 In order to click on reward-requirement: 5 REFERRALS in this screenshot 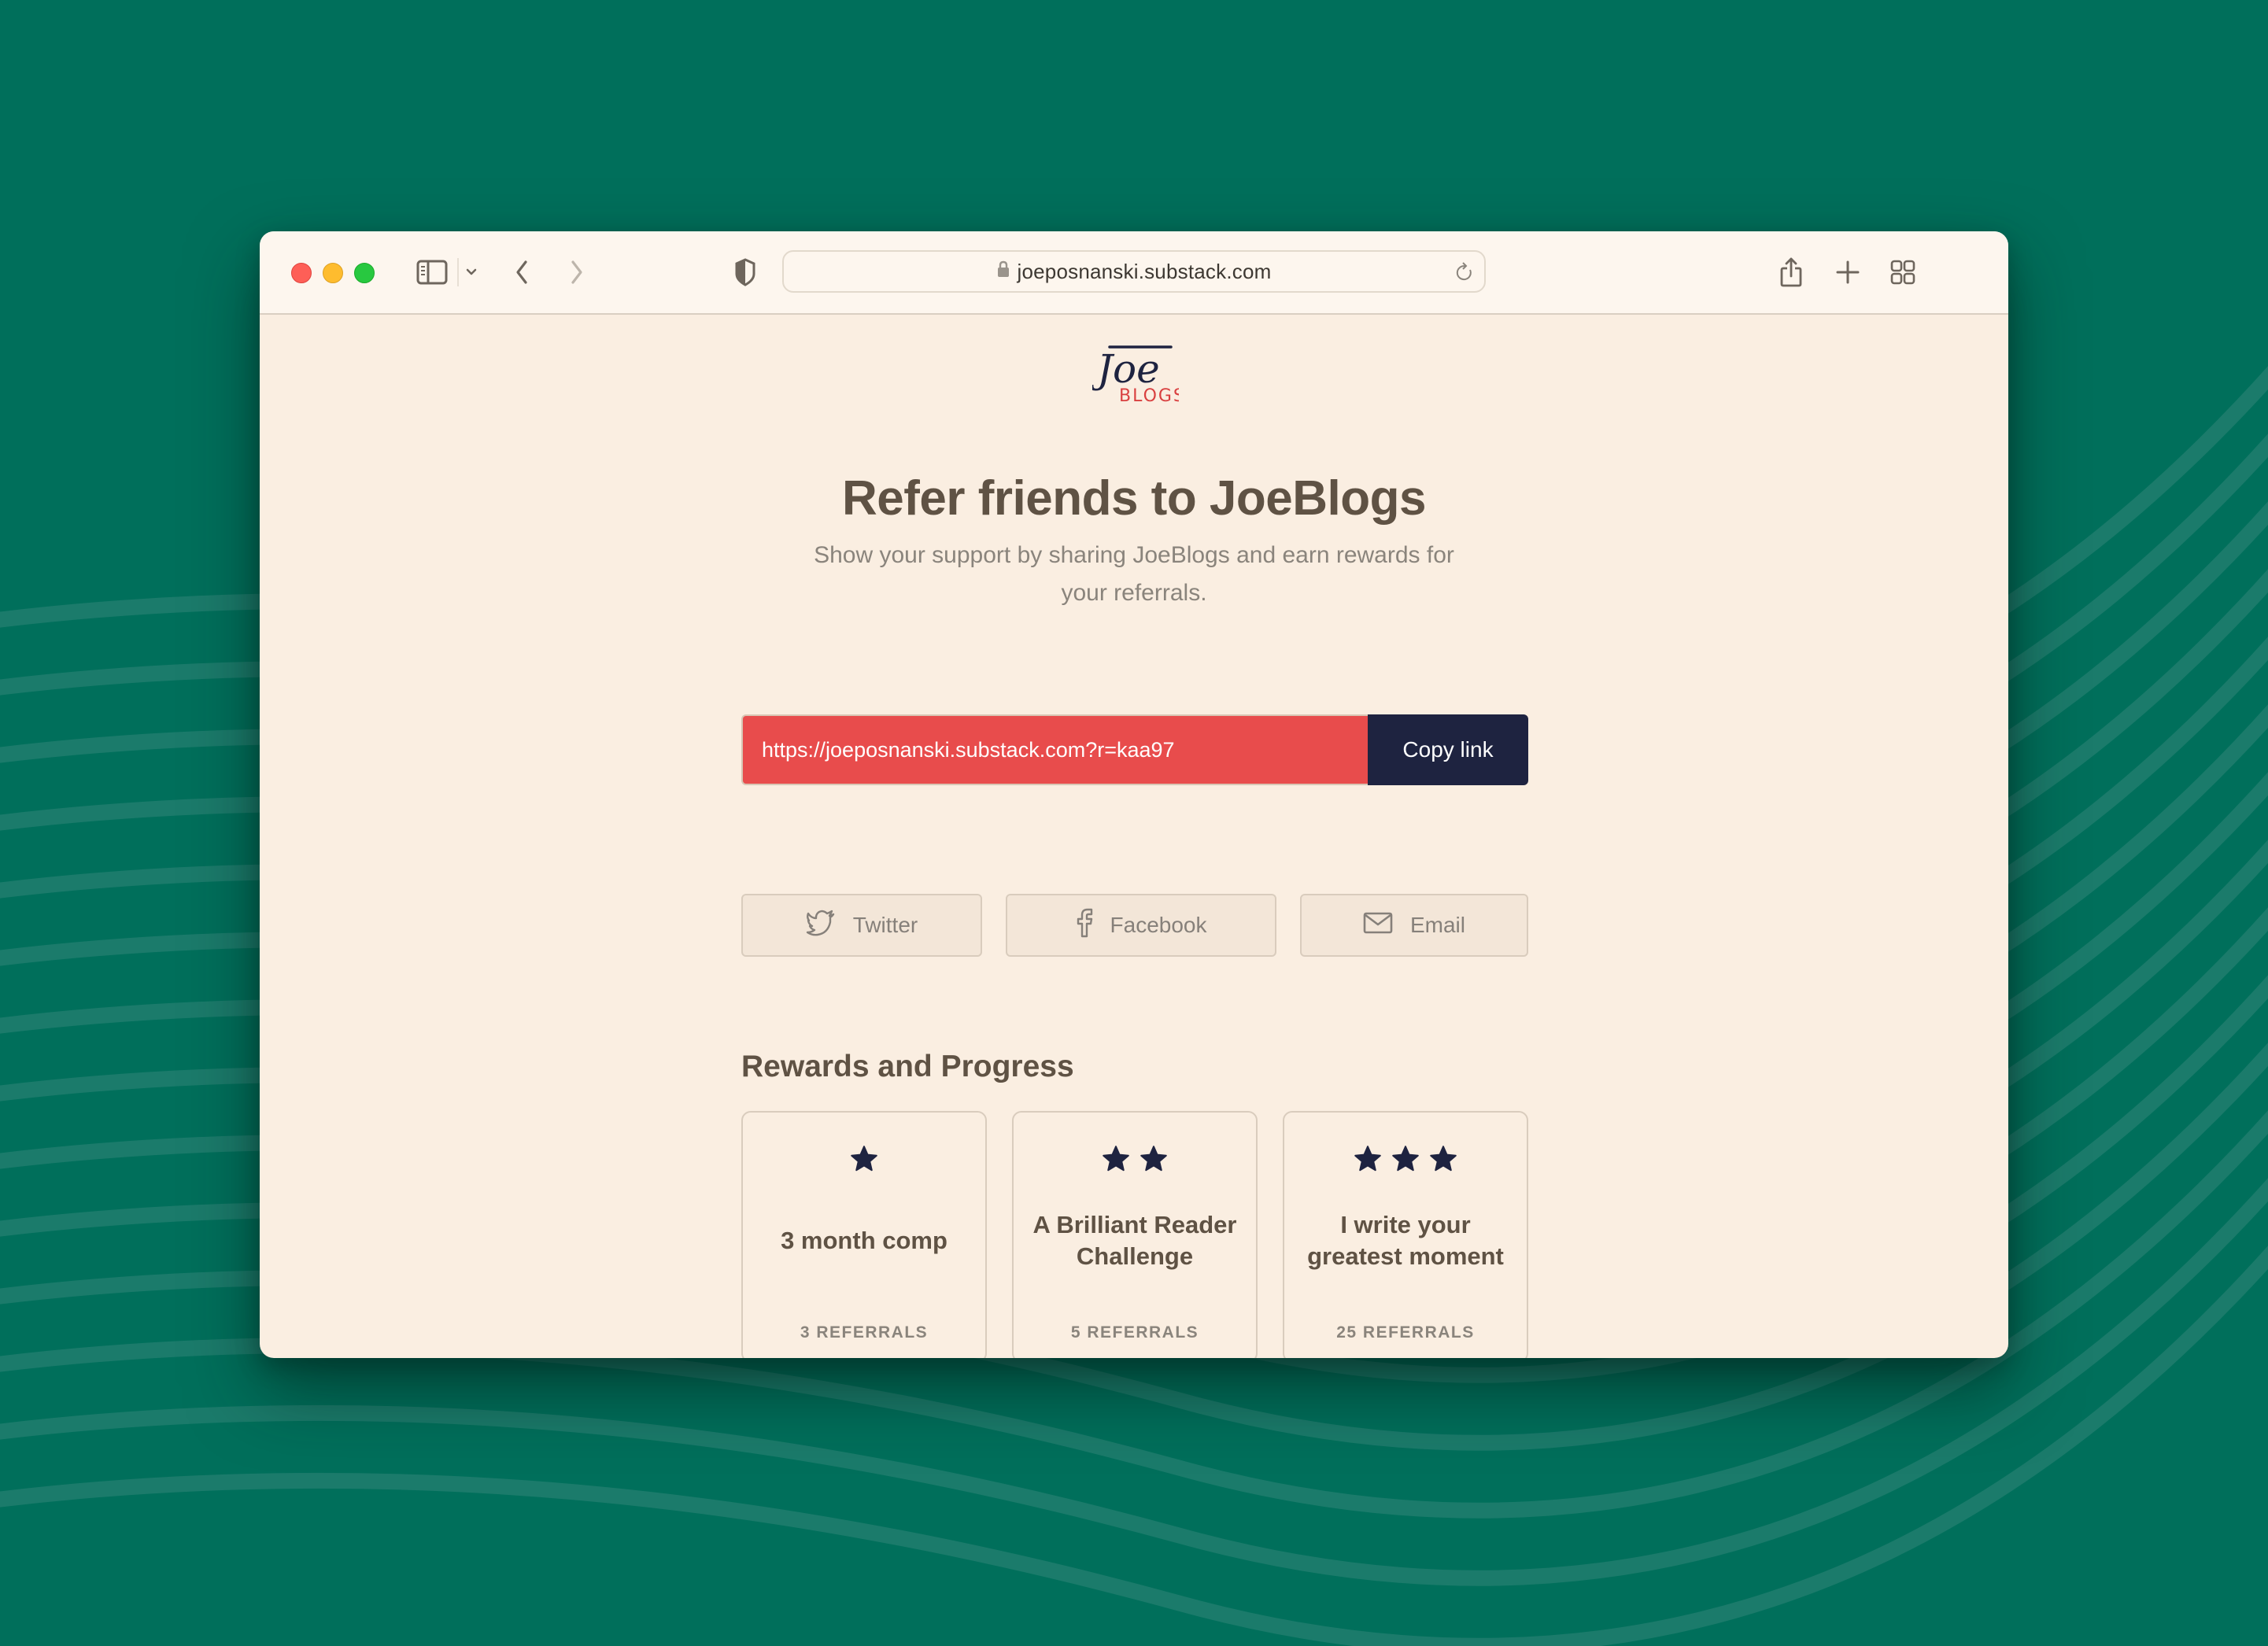, I will do `click(1134, 1332)`.